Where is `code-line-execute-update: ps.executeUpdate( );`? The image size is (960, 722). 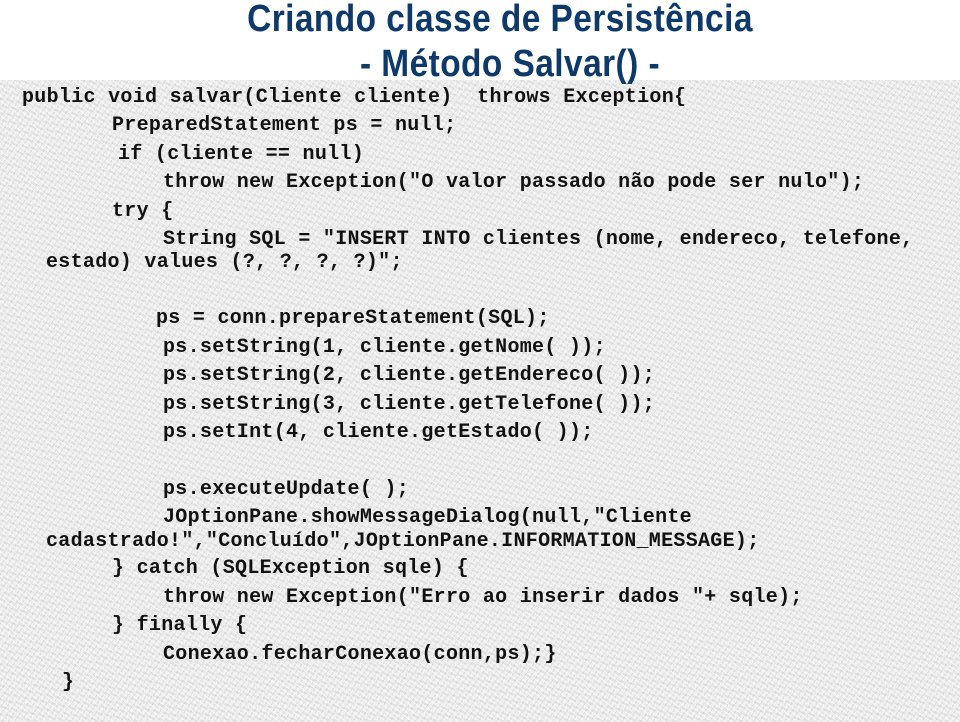 code-line-execute-update: ps.executeUpdate( ); is located at coordinates (286, 489).